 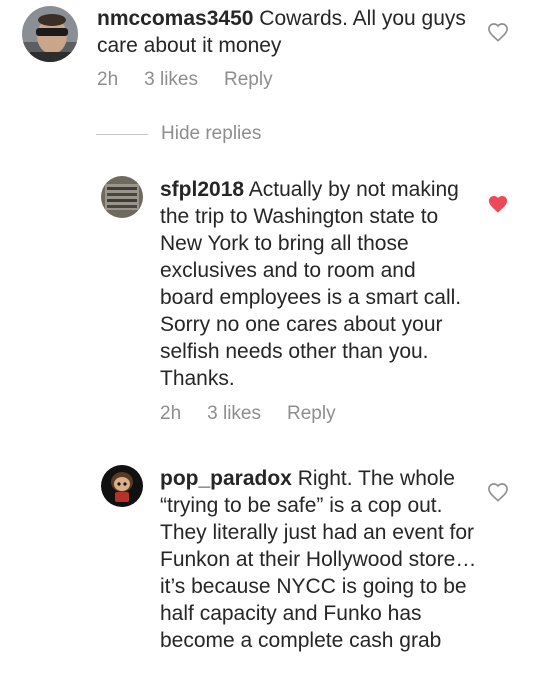 What do you see at coordinates (175, 18) in the screenshot?
I see `comment-username: nmccomas3450` at bounding box center [175, 18].